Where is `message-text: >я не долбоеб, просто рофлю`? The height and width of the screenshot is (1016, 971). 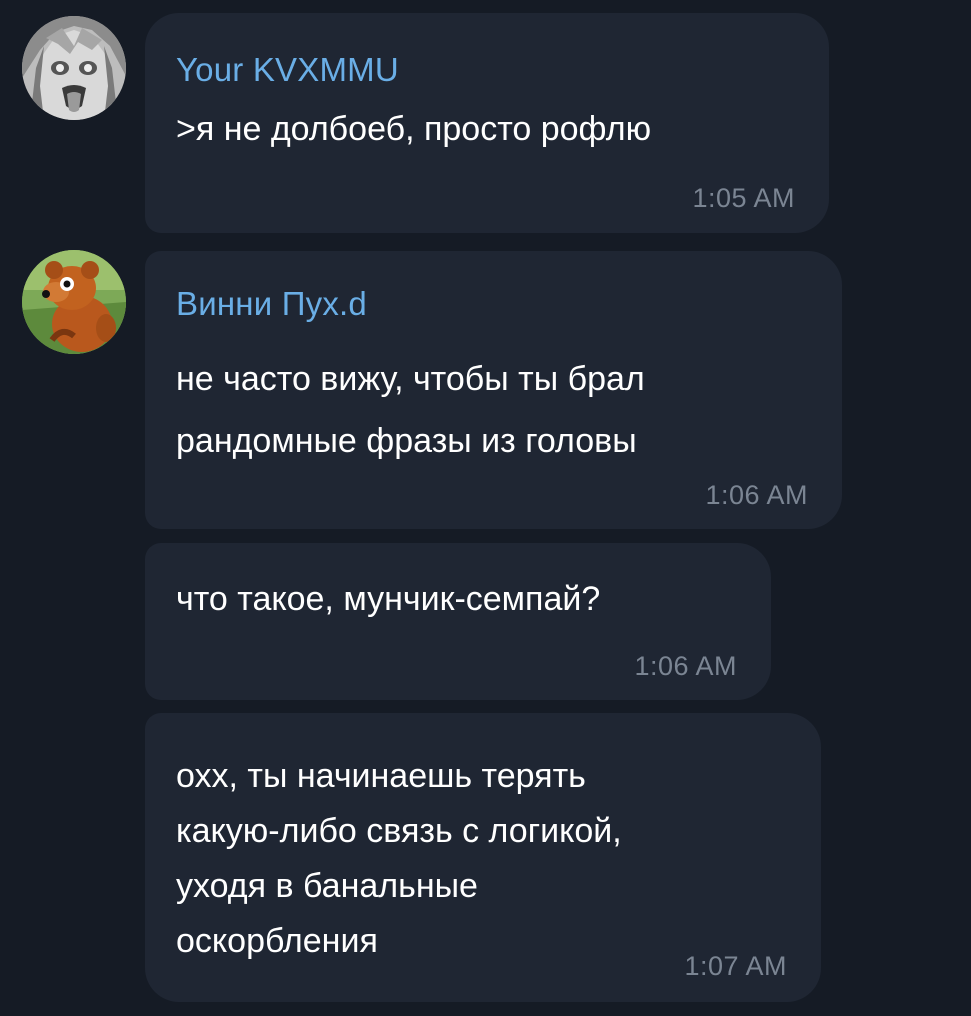
message-text: >я не долбоеб, просто рофлю is located at coordinates (413, 129).